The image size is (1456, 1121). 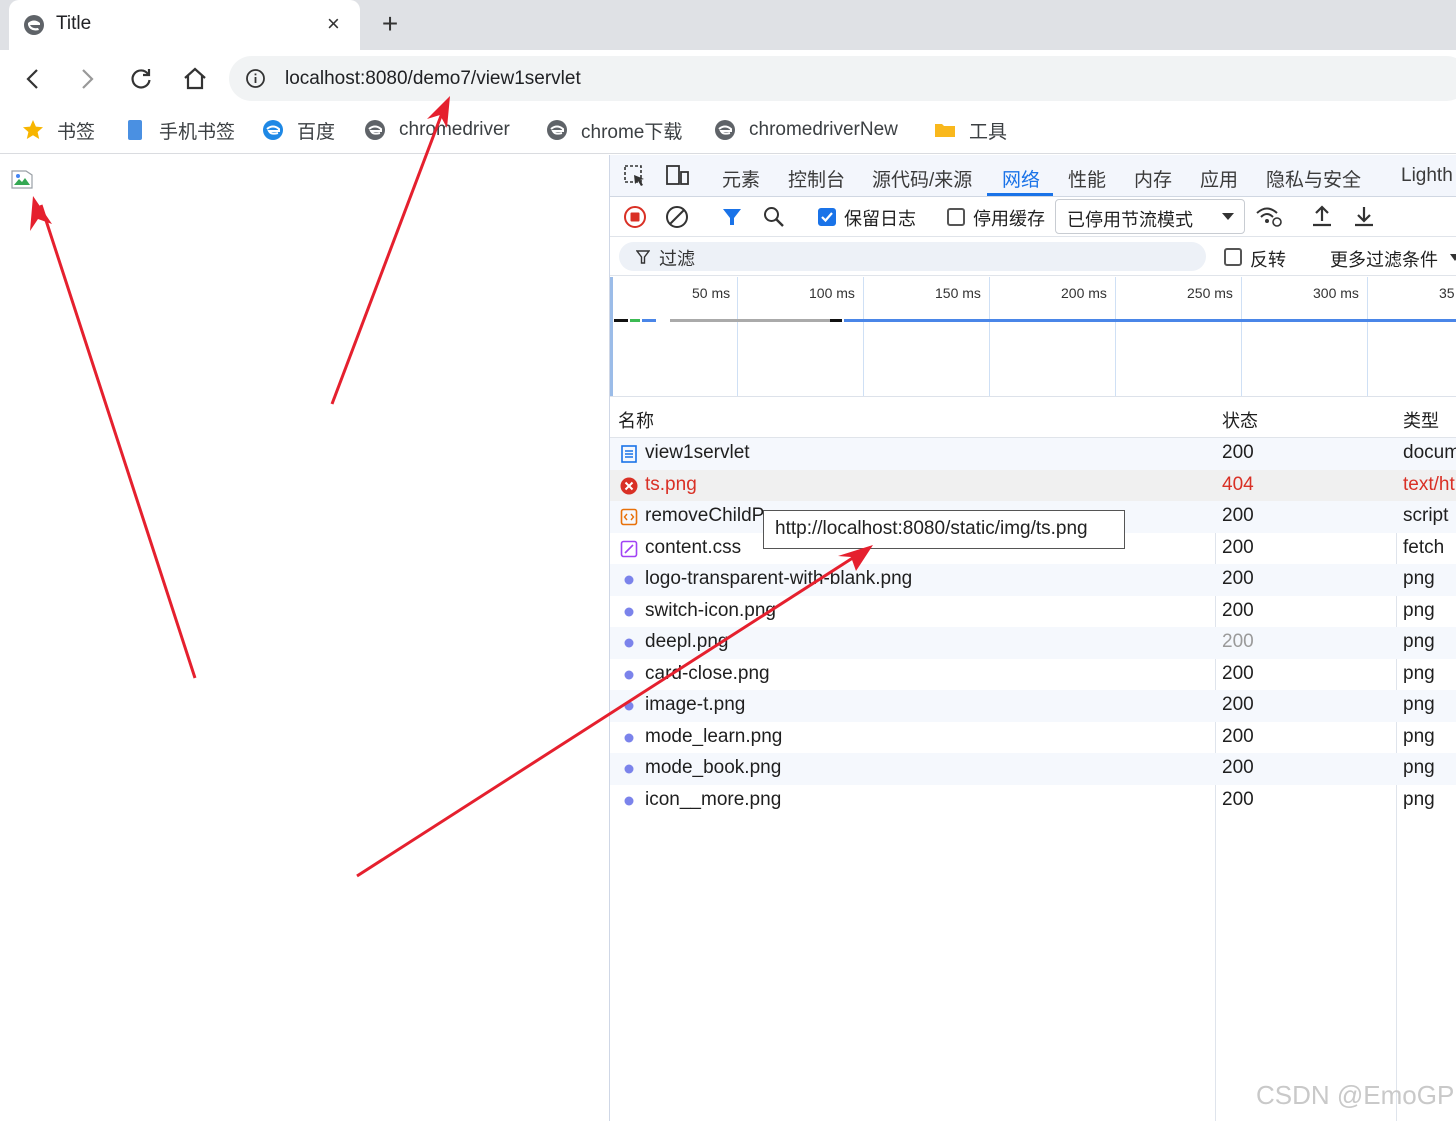 I want to click on table-row: mode_book.png 200 png, so click(x=1033, y=769).